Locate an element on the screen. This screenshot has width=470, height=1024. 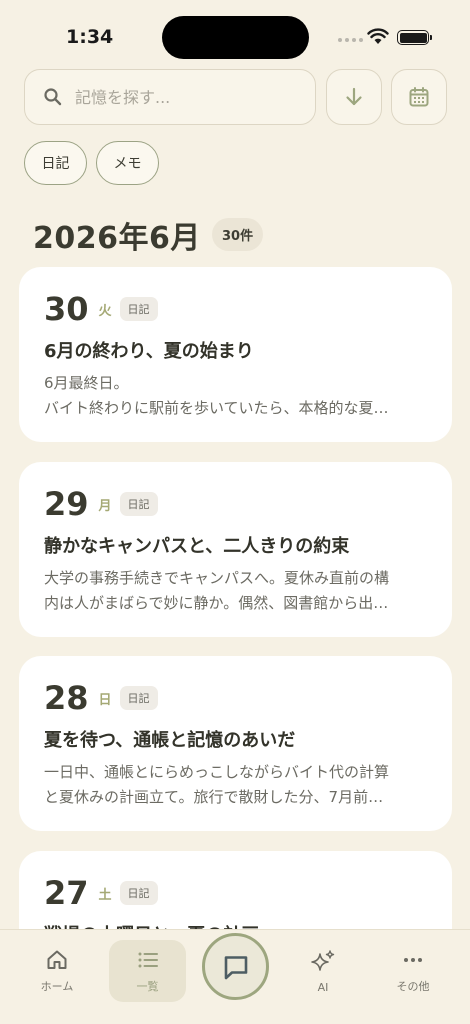
entry-title: 静かなキャンパスと、二人きりの約束 is located at coordinates (197, 546).